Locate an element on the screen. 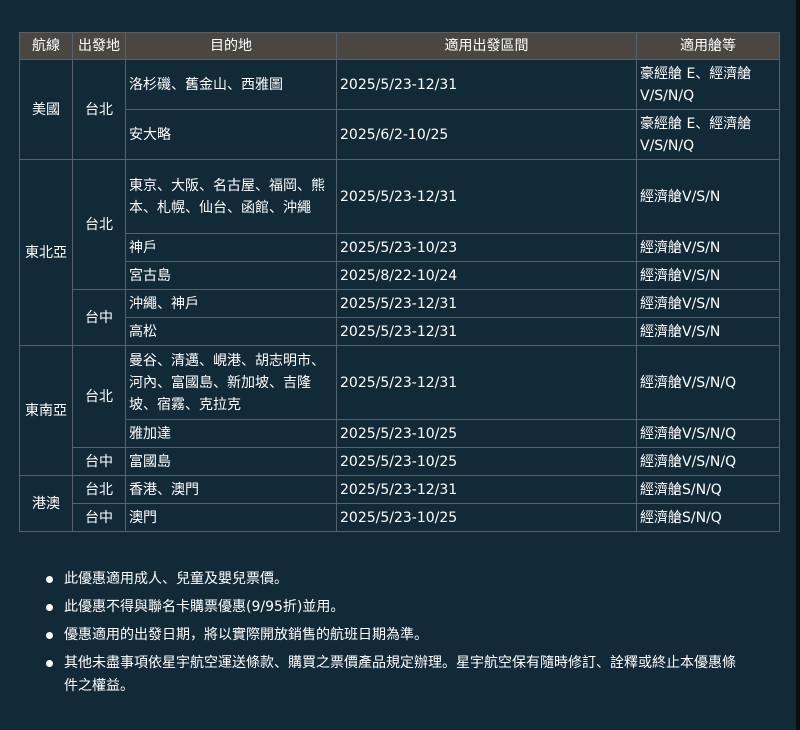 This screenshot has width=800, height=730. destination-cell: 洛杉磯、舊金山、西雅圖 is located at coordinates (231, 84).